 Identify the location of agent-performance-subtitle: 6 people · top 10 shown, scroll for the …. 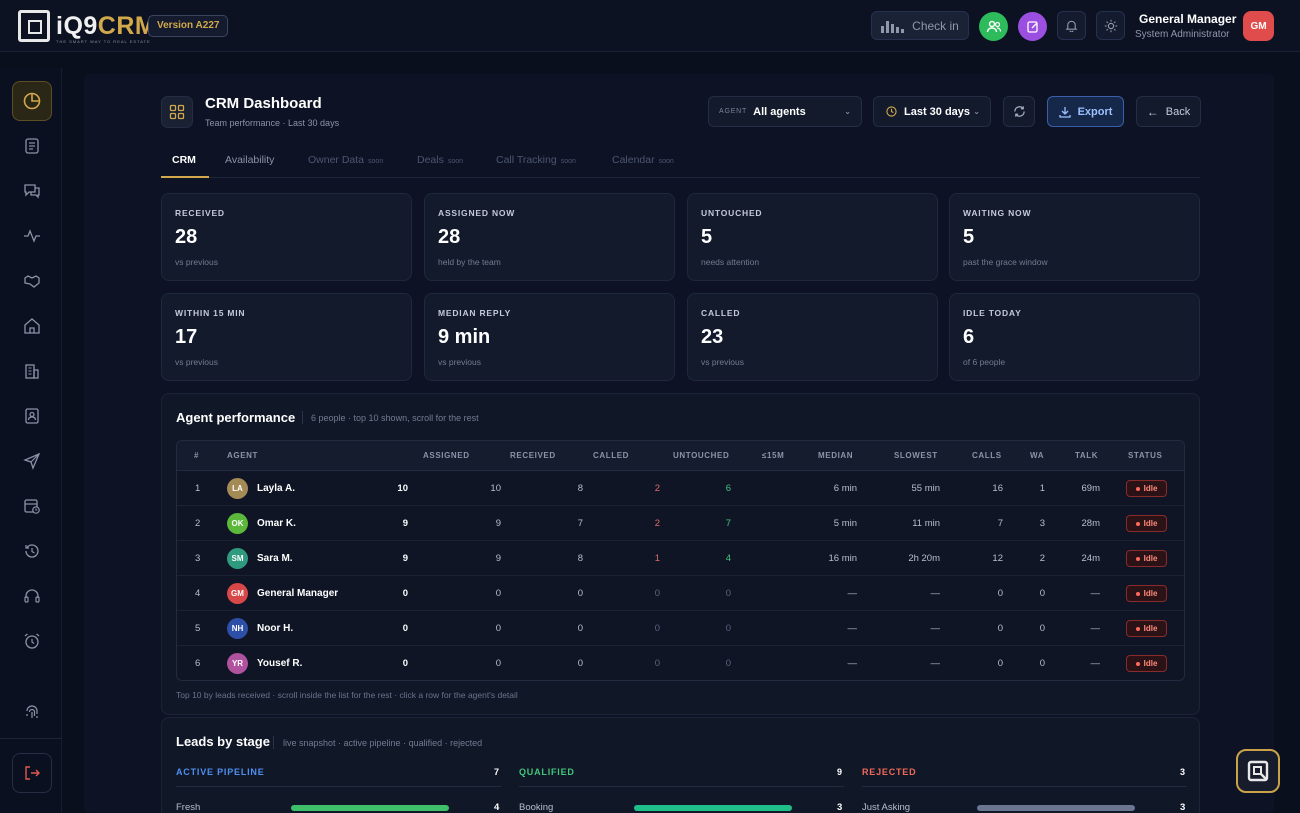
(395, 418).